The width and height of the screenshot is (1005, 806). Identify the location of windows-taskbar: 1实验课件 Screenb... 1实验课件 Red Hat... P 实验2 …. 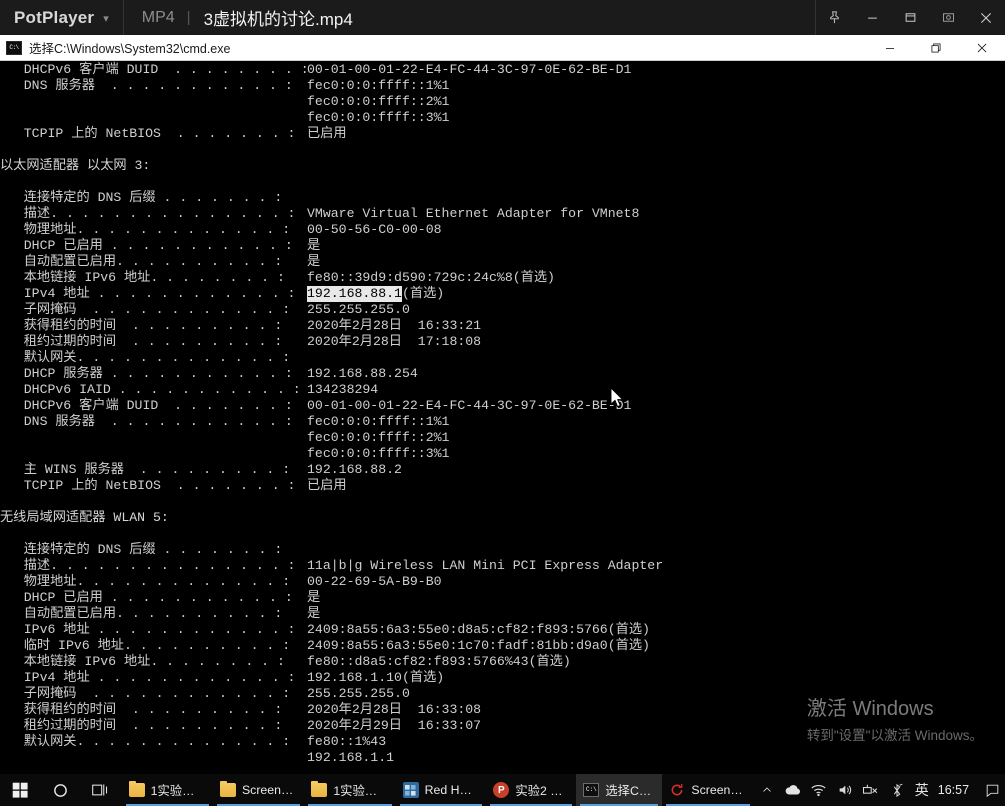
(502, 790).